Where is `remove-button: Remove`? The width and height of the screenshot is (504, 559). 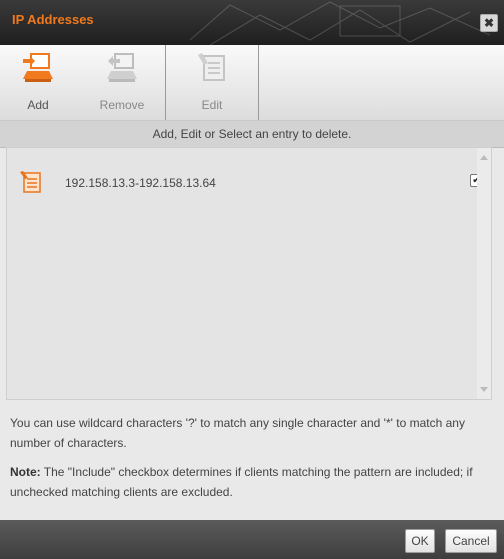
remove-button: Remove is located at coordinates (122, 82).